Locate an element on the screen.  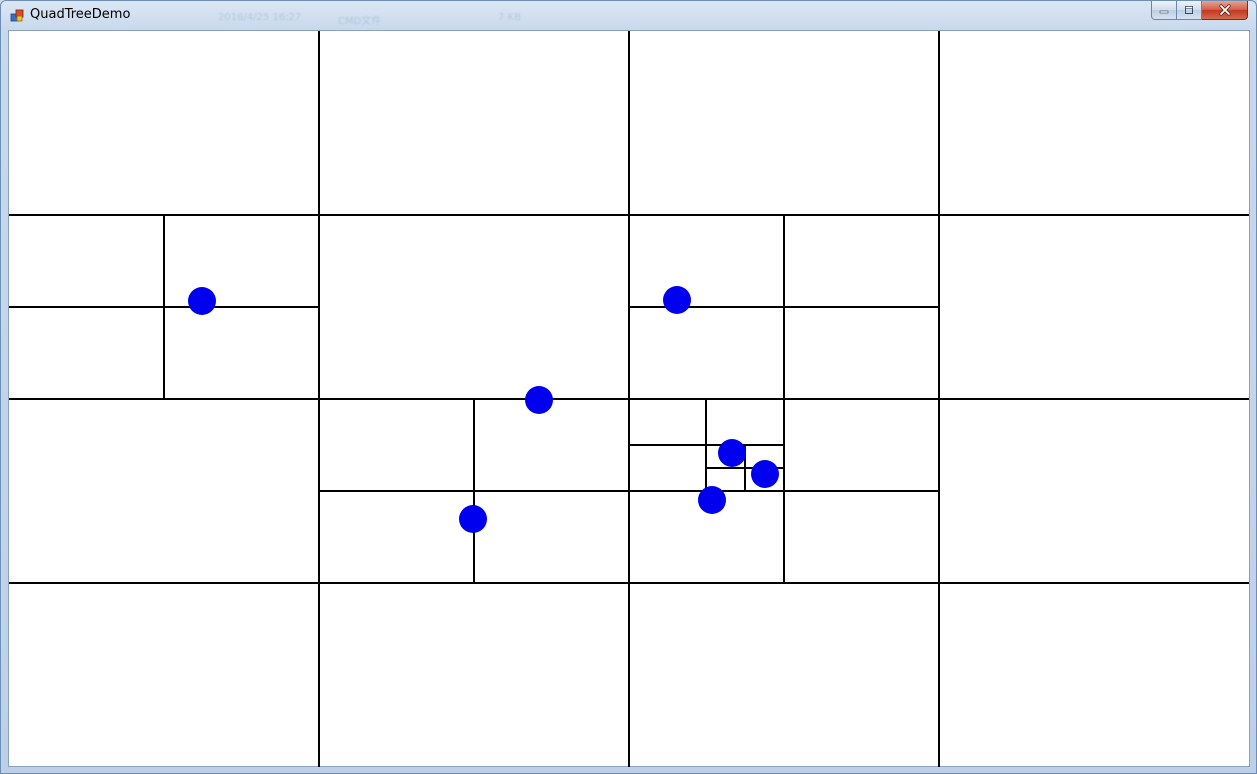
caption-buttons is located at coordinates (1199, 11).